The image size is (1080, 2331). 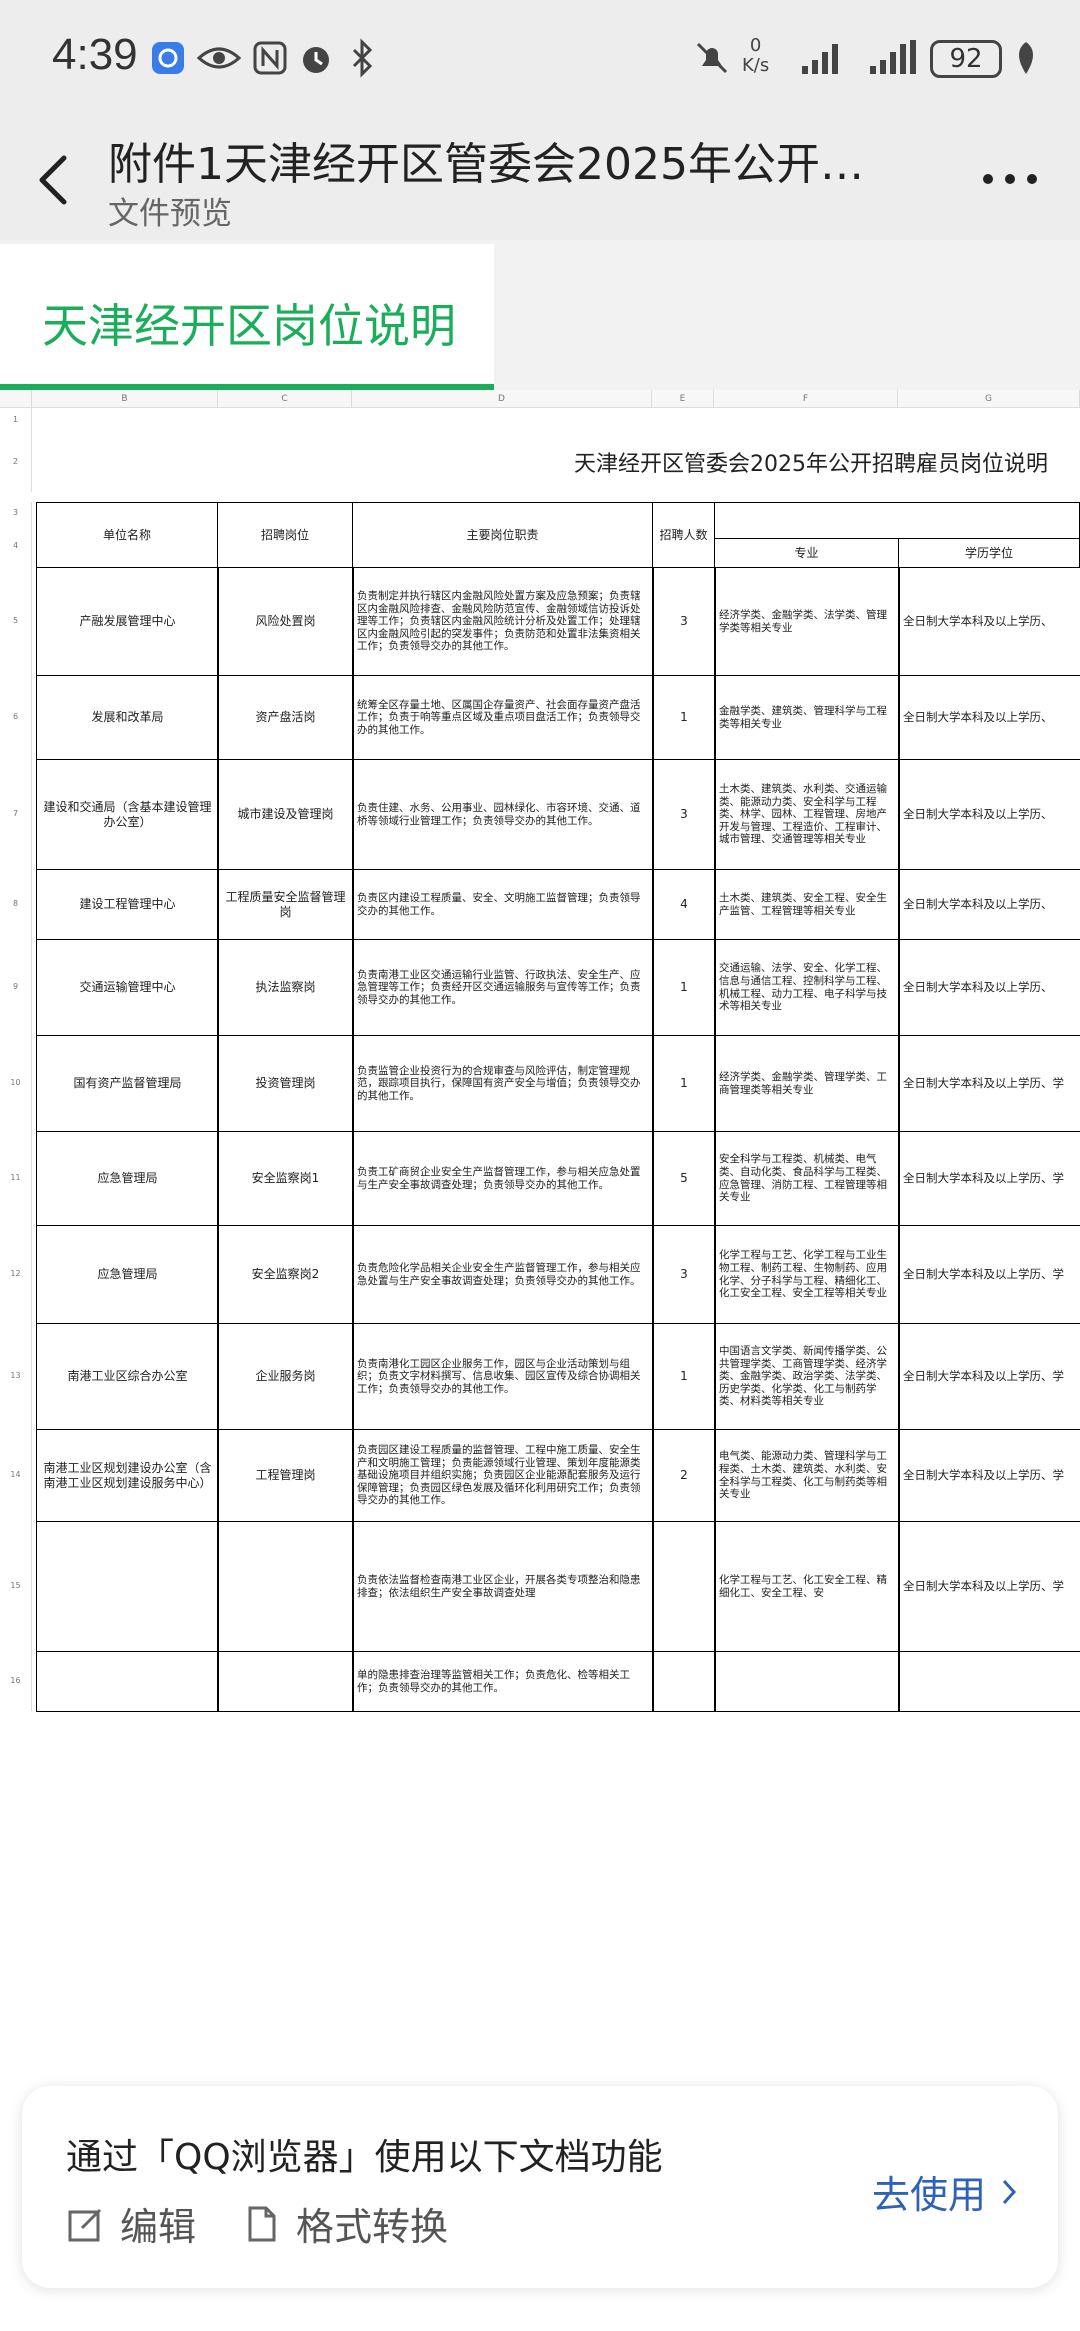 I want to click on cell-duties: 负责区内建设工程质量、安全、文明施工监督管理；负责领导交办的其他工作。, so click(x=503, y=904).